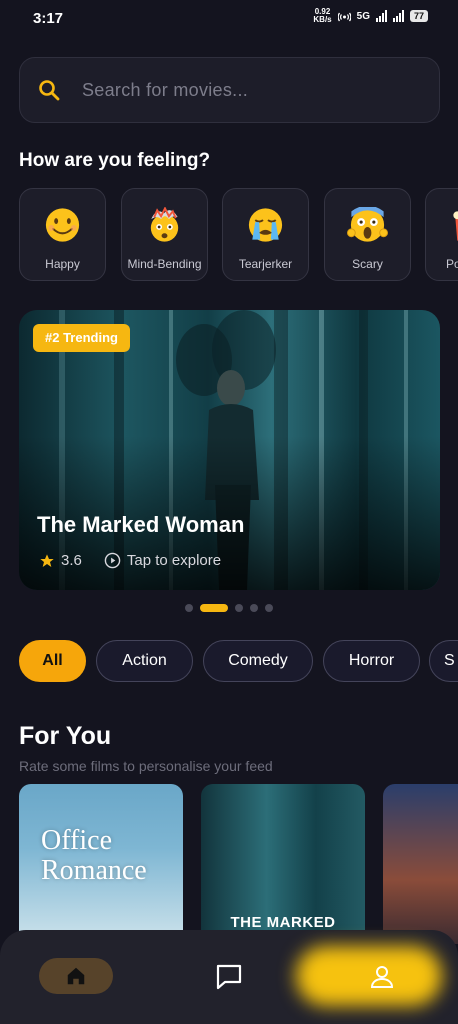 Image resolution: width=458 pixels, height=1024 pixels. What do you see at coordinates (115, 160) in the screenshot?
I see `mood-section-title: How are you feeling?` at bounding box center [115, 160].